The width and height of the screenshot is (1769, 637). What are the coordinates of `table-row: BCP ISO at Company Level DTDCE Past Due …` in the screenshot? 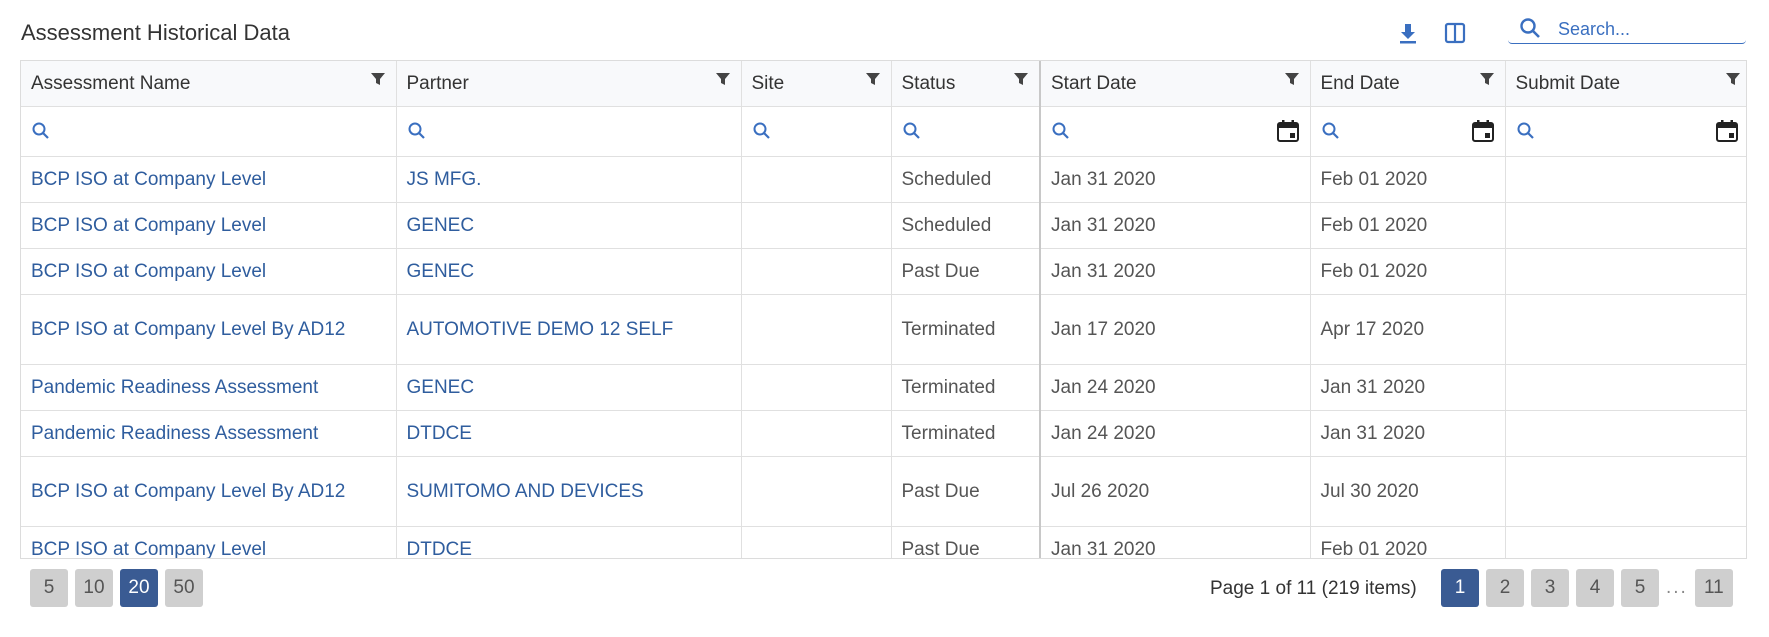 It's located at (883, 542).